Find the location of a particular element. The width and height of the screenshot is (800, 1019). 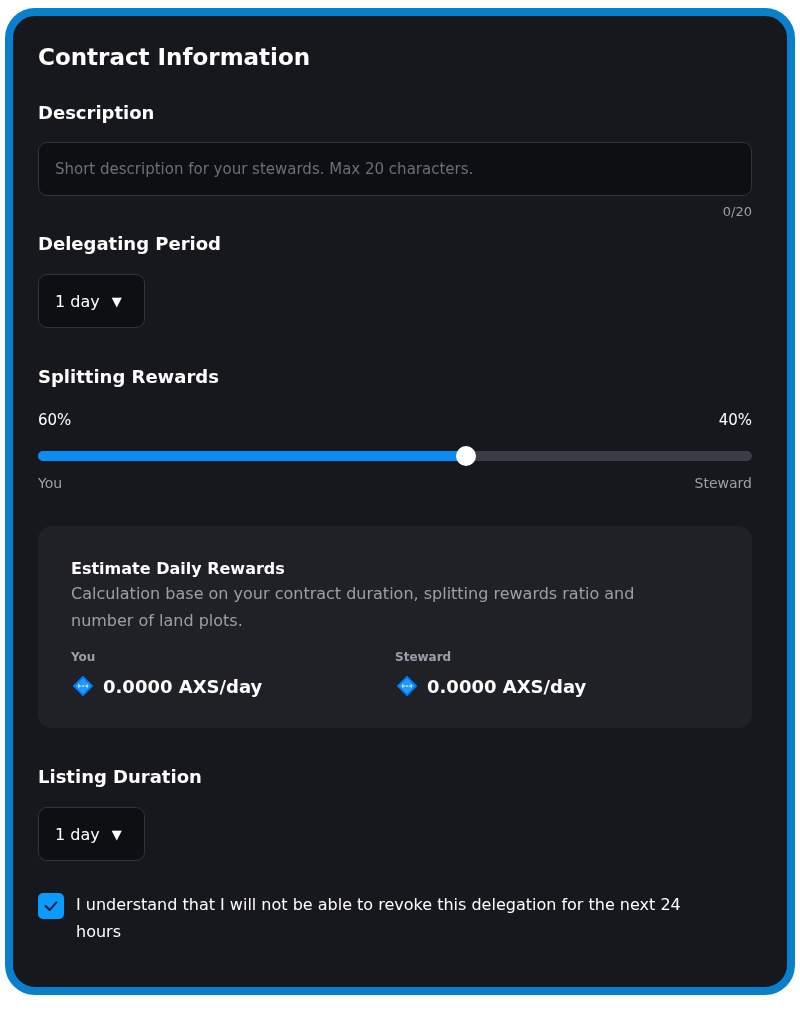

section-label: Delegating Period is located at coordinates (130, 243).